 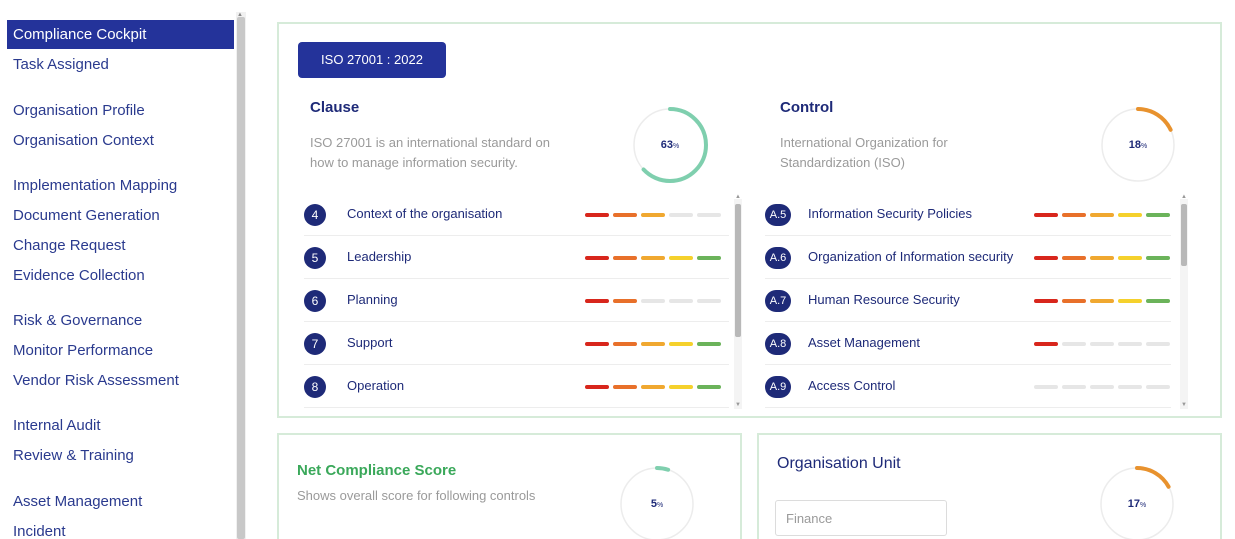 What do you see at coordinates (989, 486) in the screenshot?
I see `organisation-unit-panel: Organisation Unit 17%` at bounding box center [989, 486].